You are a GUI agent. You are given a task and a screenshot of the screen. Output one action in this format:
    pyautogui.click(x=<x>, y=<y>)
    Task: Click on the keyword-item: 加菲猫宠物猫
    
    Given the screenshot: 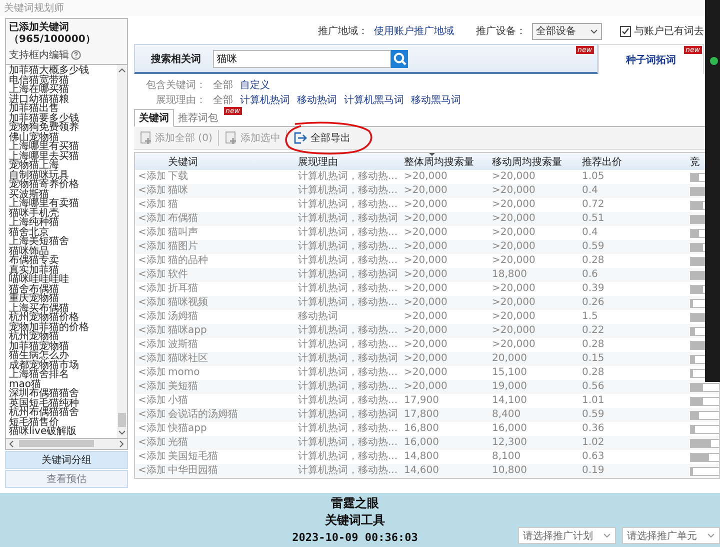 What is the action you would take?
    pyautogui.click(x=61, y=346)
    